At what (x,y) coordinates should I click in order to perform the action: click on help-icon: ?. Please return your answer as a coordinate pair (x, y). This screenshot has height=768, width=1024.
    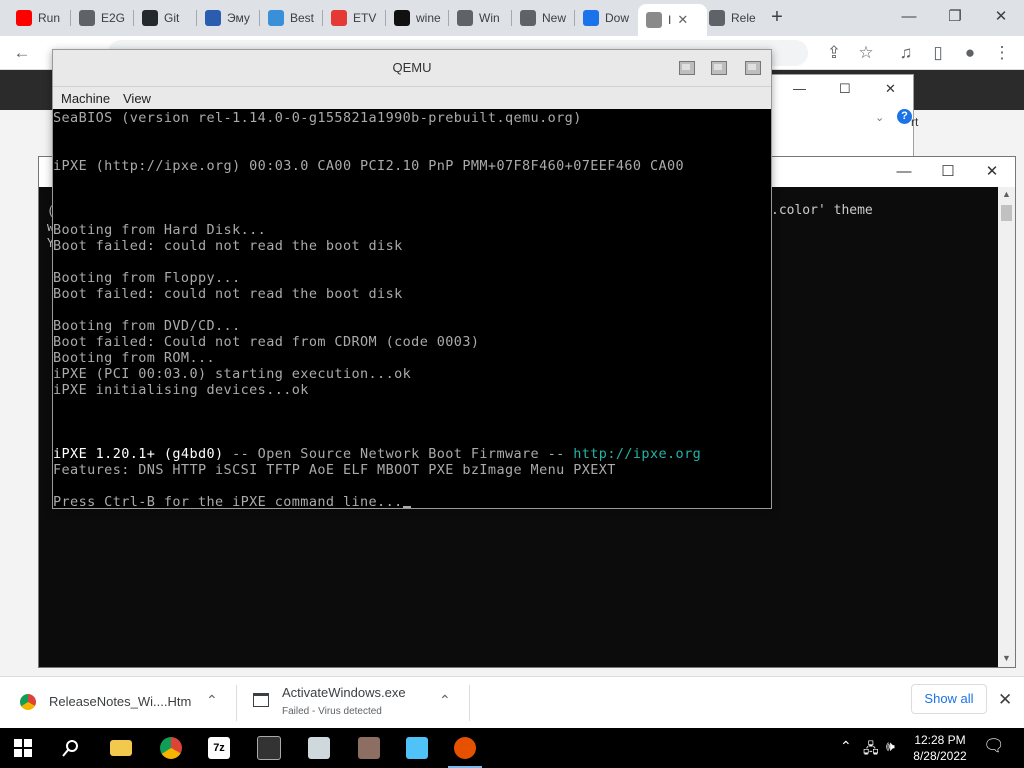
    Looking at the image, I should click on (904, 116).